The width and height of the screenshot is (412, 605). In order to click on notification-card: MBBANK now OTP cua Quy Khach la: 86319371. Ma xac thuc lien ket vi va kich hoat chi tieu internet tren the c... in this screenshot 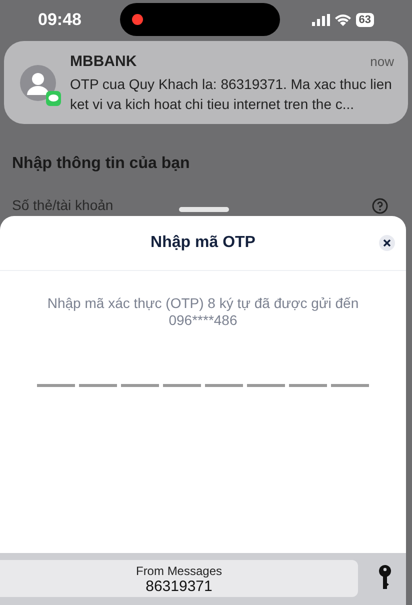, I will do `click(206, 82)`.